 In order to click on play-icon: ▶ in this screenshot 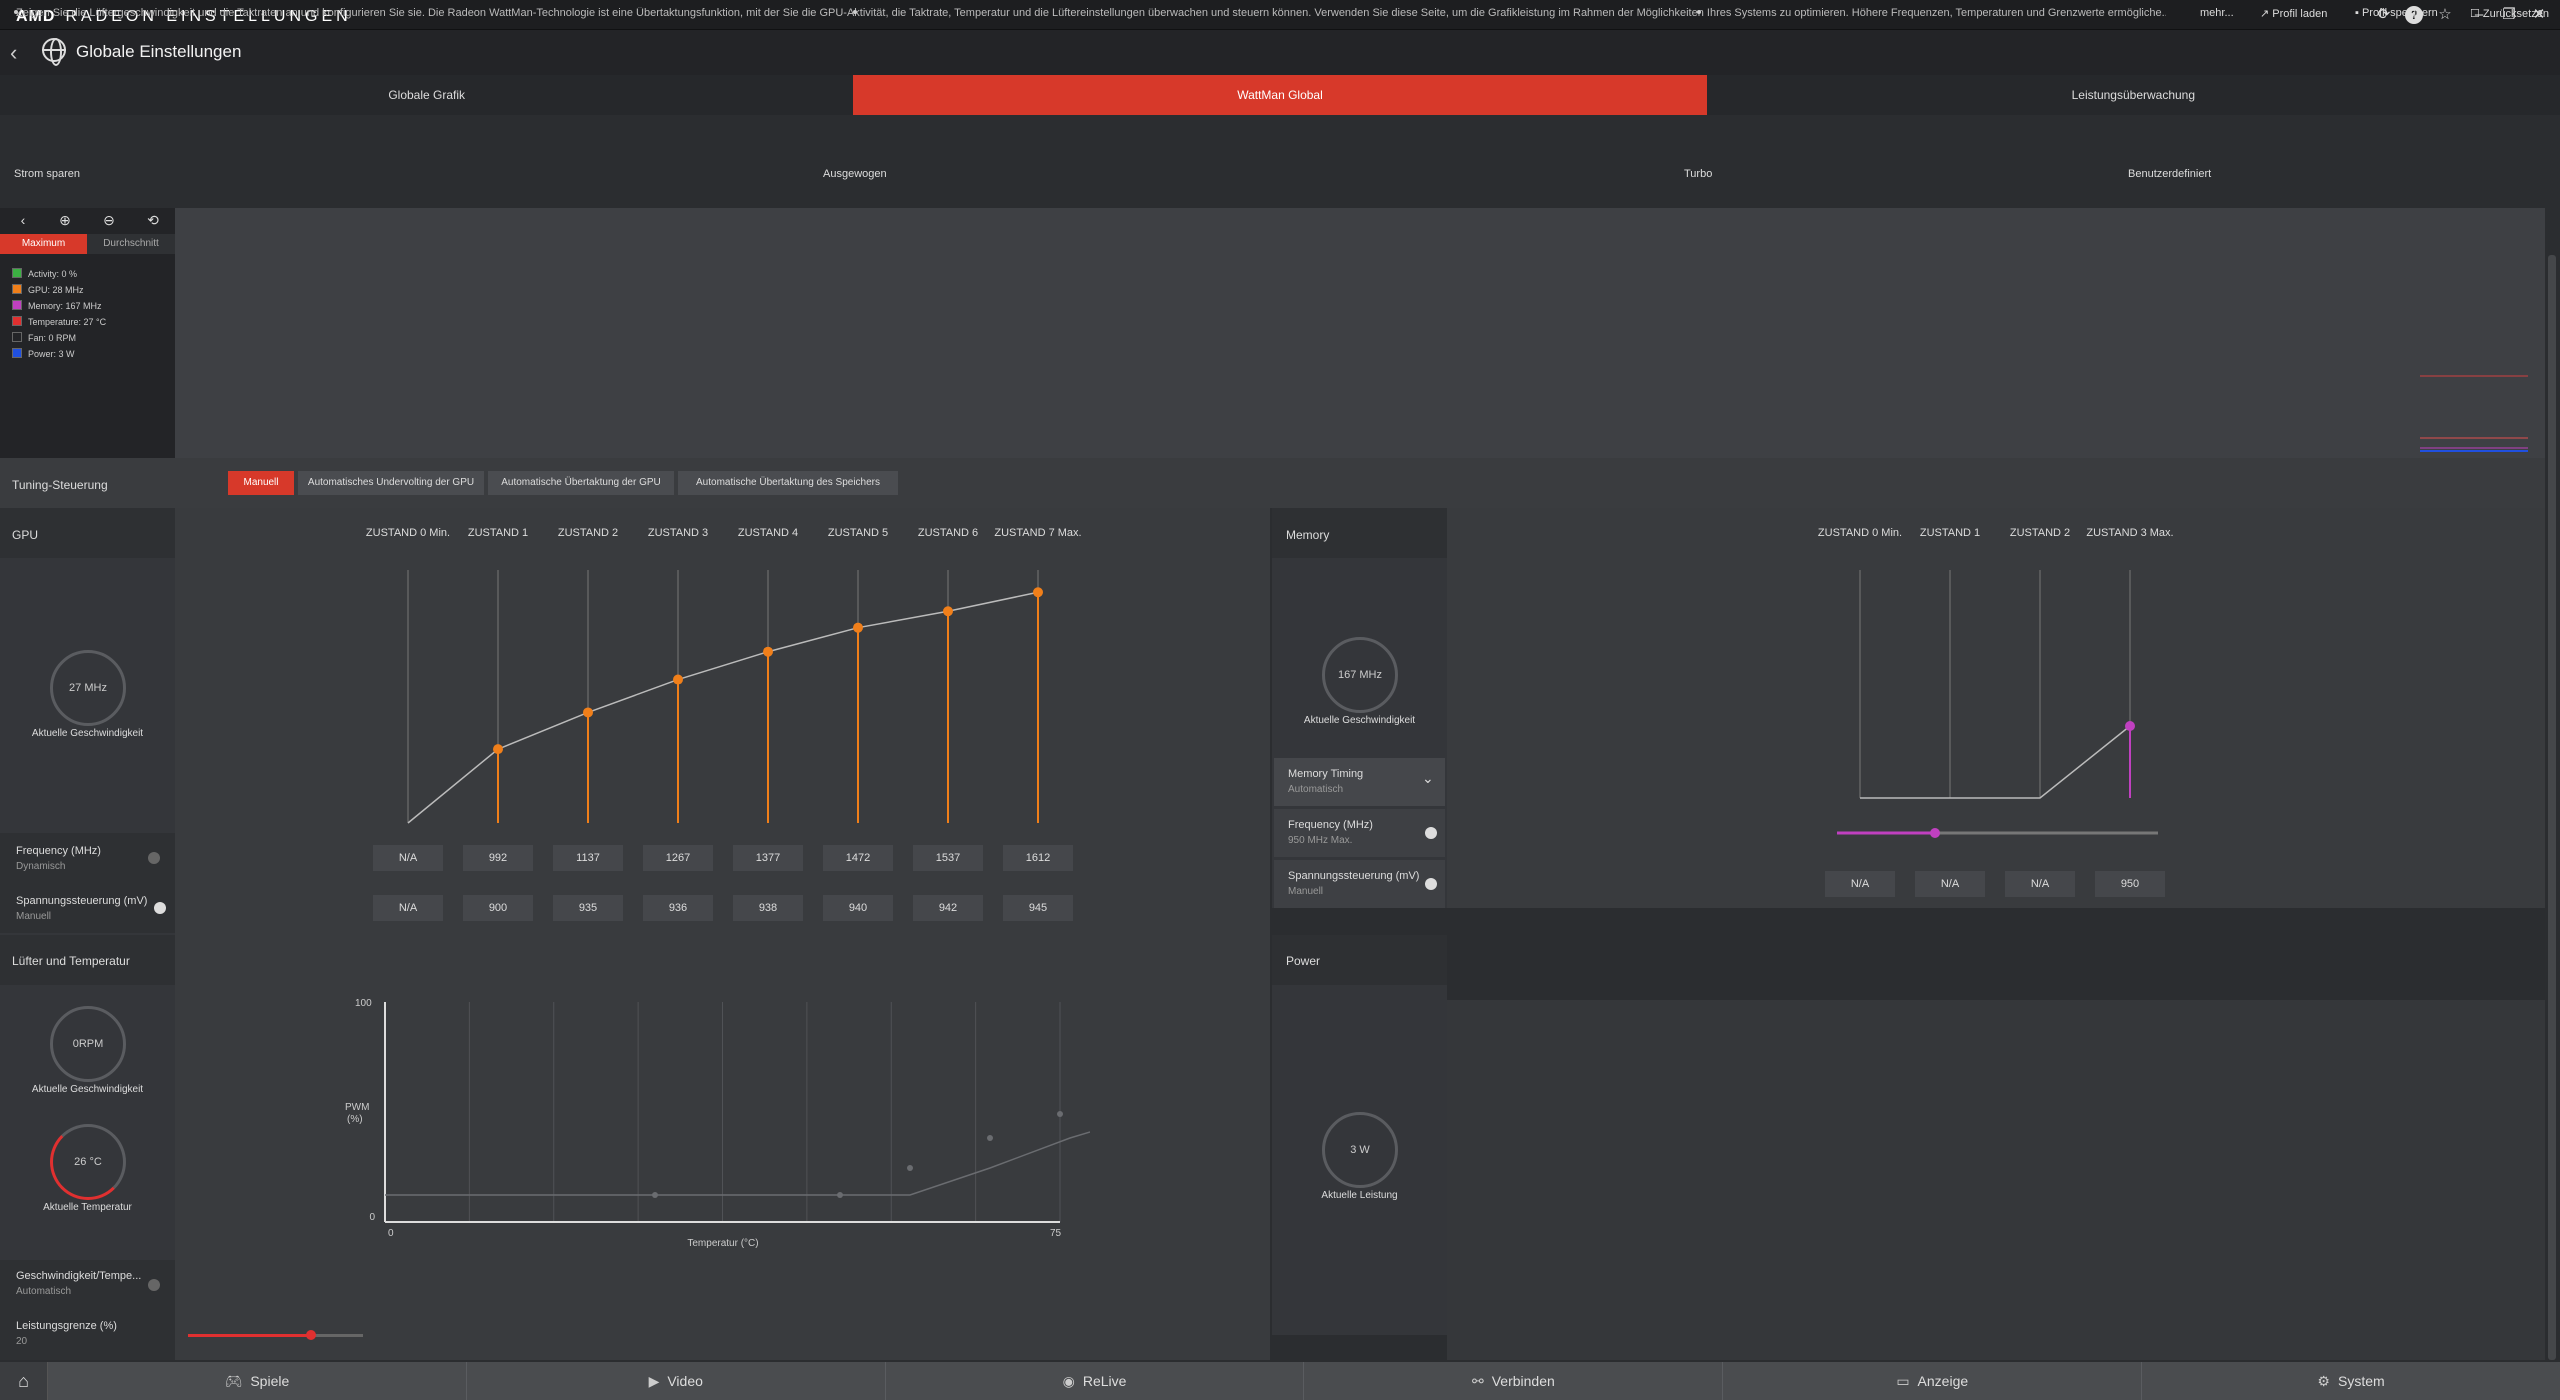, I will do `click(654, 1381)`.